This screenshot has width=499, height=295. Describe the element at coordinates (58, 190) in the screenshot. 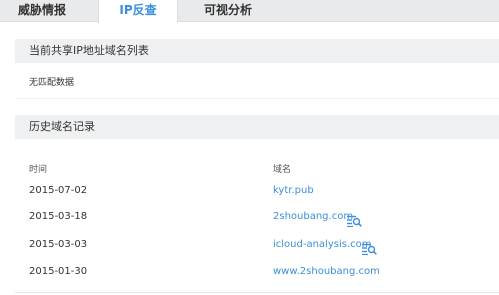

I see `history-row-date: 2015-07-02` at that location.